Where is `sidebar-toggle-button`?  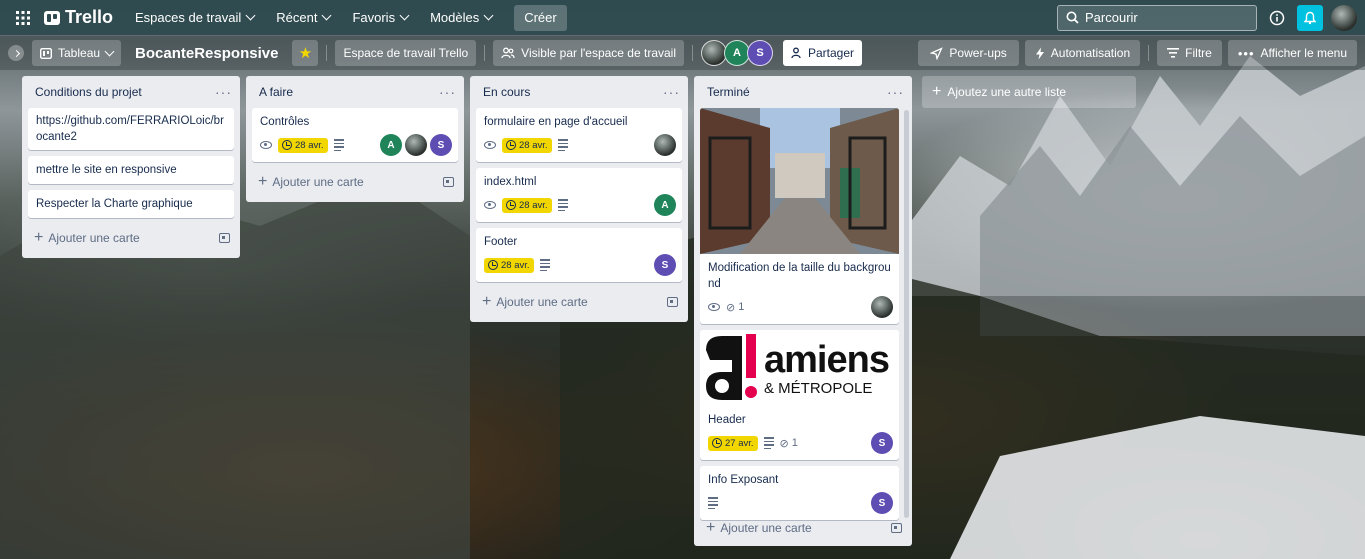 sidebar-toggle-button is located at coordinates (16, 53).